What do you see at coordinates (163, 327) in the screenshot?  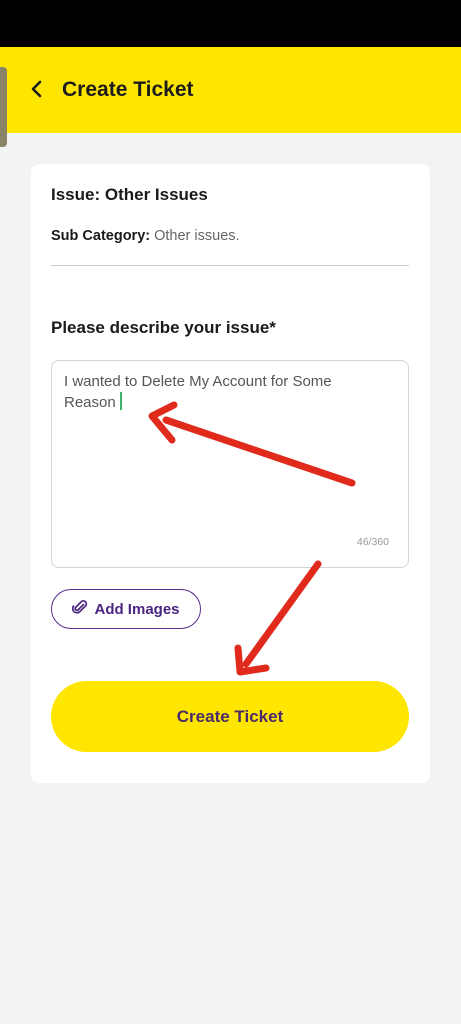 I see `description-label: Please describe your issue*` at bounding box center [163, 327].